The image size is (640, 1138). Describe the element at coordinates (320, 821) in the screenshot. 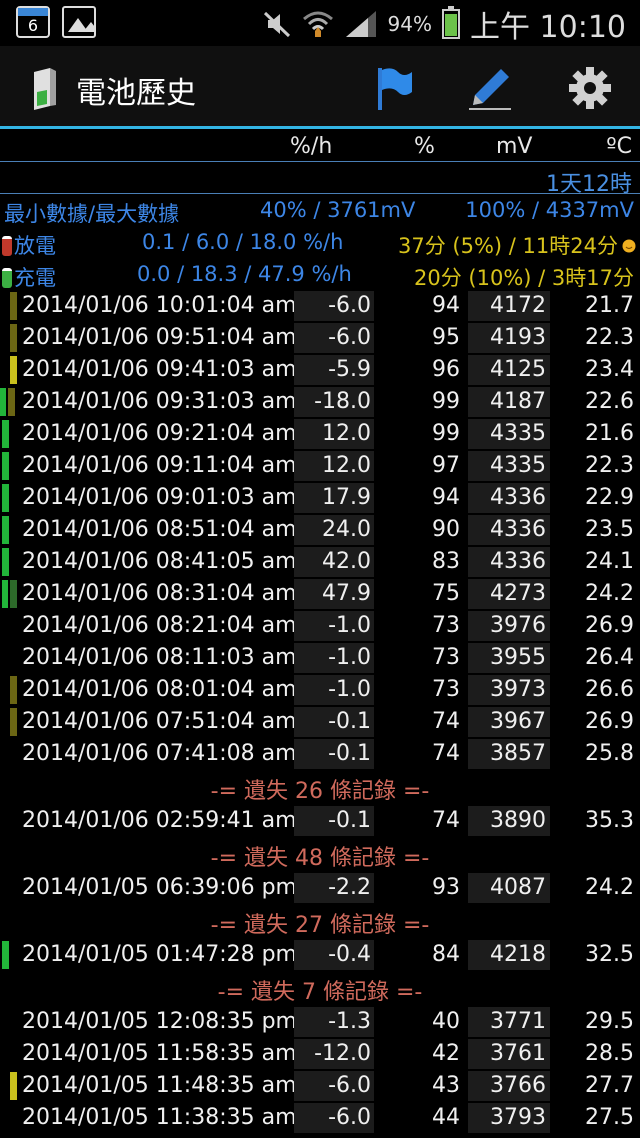

I see `table-row: 2014/01/06 02:59:41 am -0.1 74 3890 35.3` at that location.